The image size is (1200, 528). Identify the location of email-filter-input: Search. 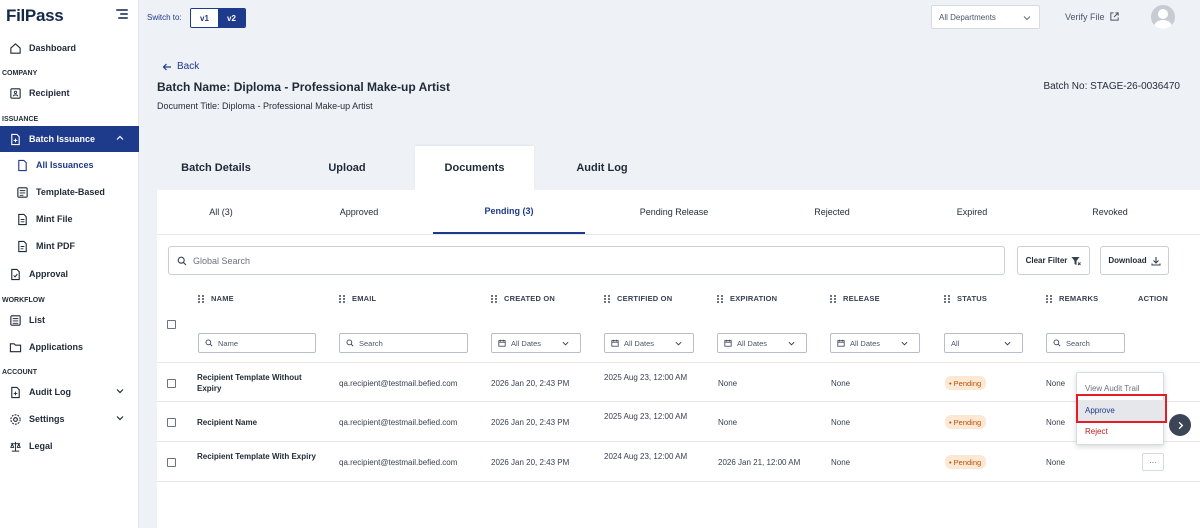
(403, 343).